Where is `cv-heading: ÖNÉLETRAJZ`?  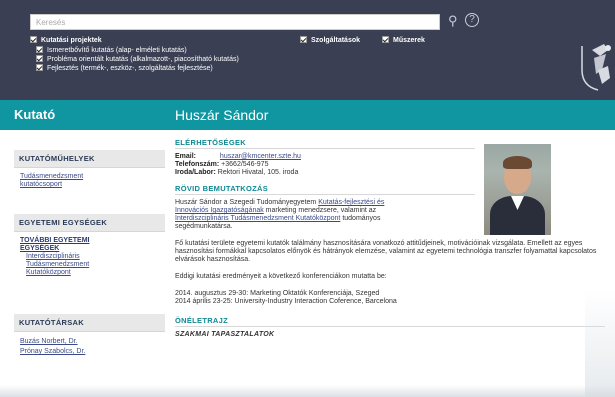 cv-heading: ÖNÉLETRAJZ is located at coordinates (390, 321).